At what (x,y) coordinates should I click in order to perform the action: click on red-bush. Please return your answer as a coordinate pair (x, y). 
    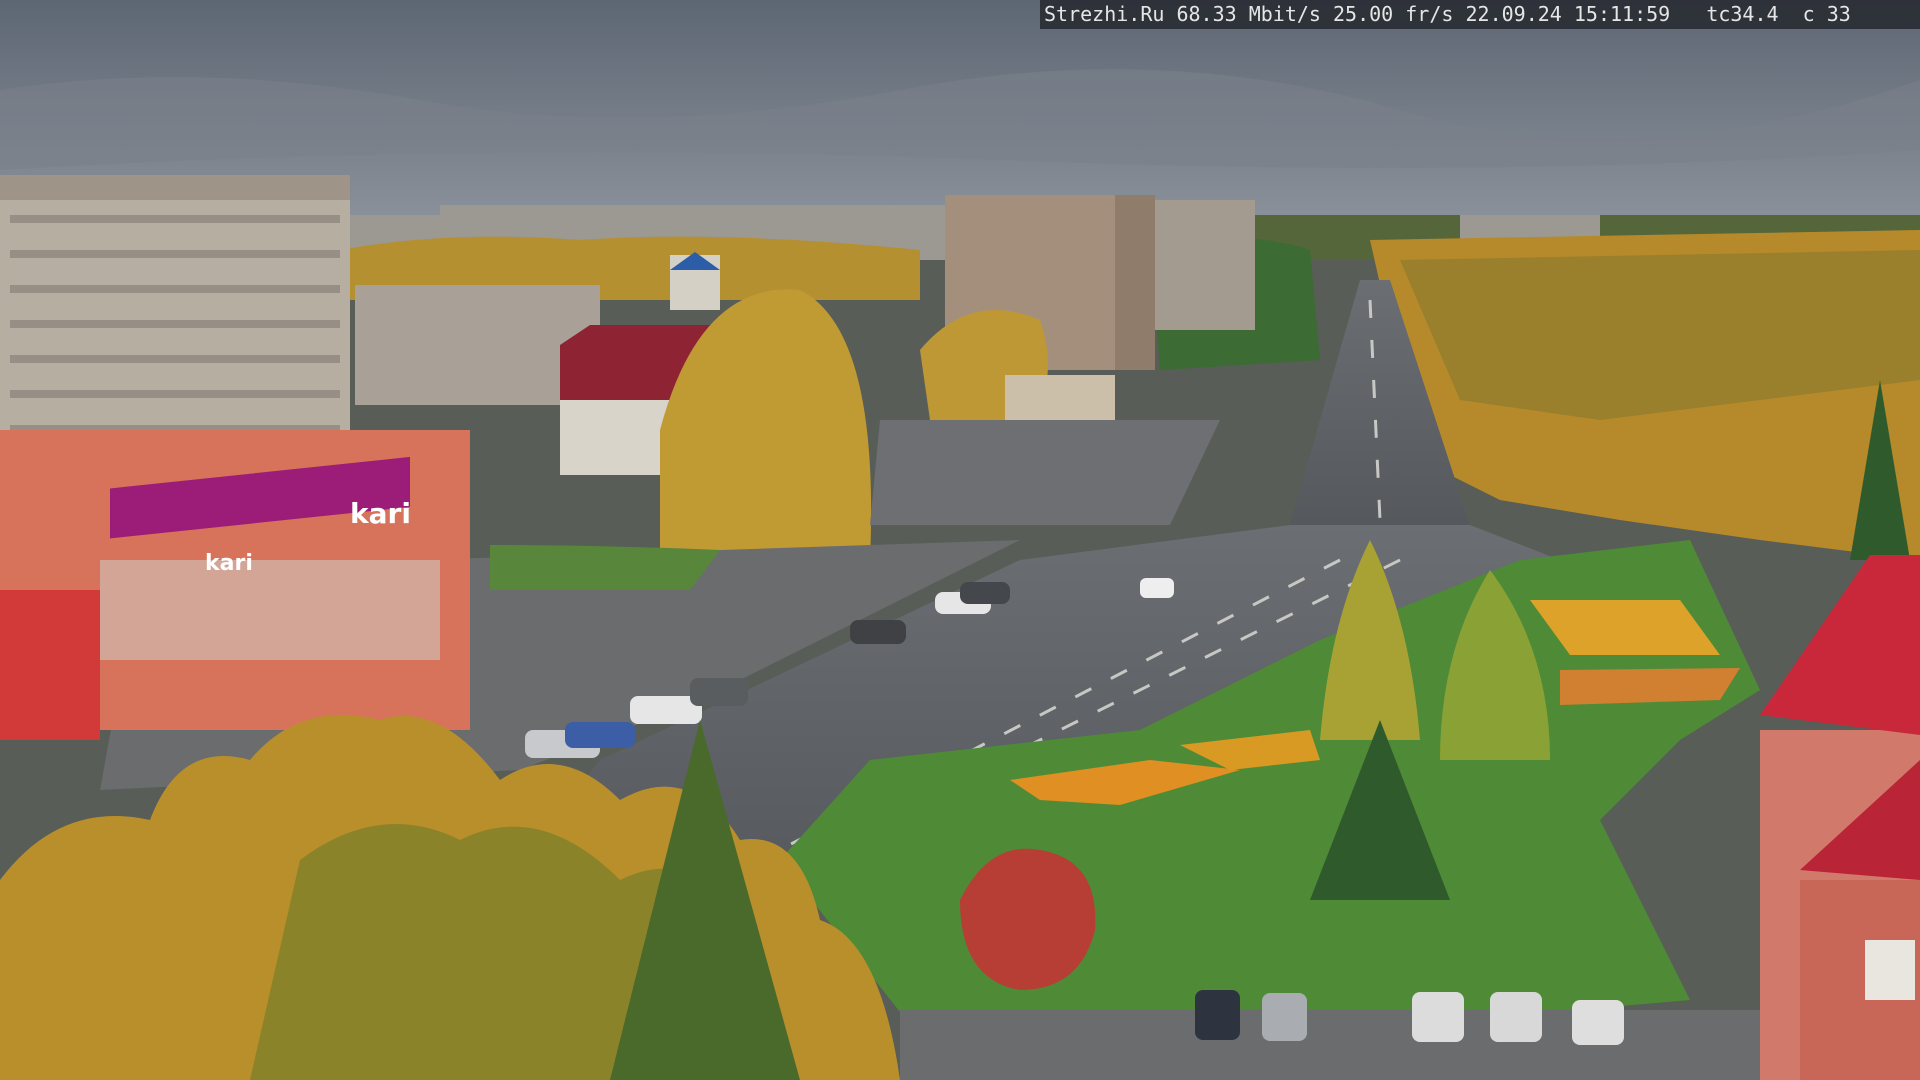
    Looking at the image, I should click on (1028, 919).